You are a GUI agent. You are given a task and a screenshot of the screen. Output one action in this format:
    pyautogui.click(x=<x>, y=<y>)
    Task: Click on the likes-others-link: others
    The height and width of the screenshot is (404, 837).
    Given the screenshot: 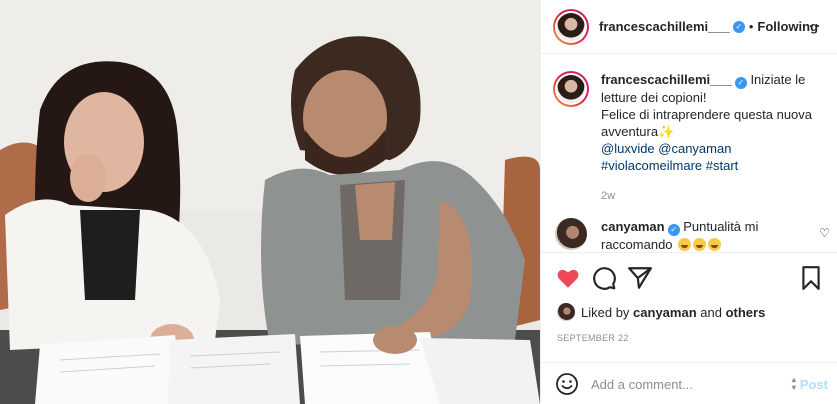 What is the action you would take?
    pyautogui.click(x=746, y=312)
    